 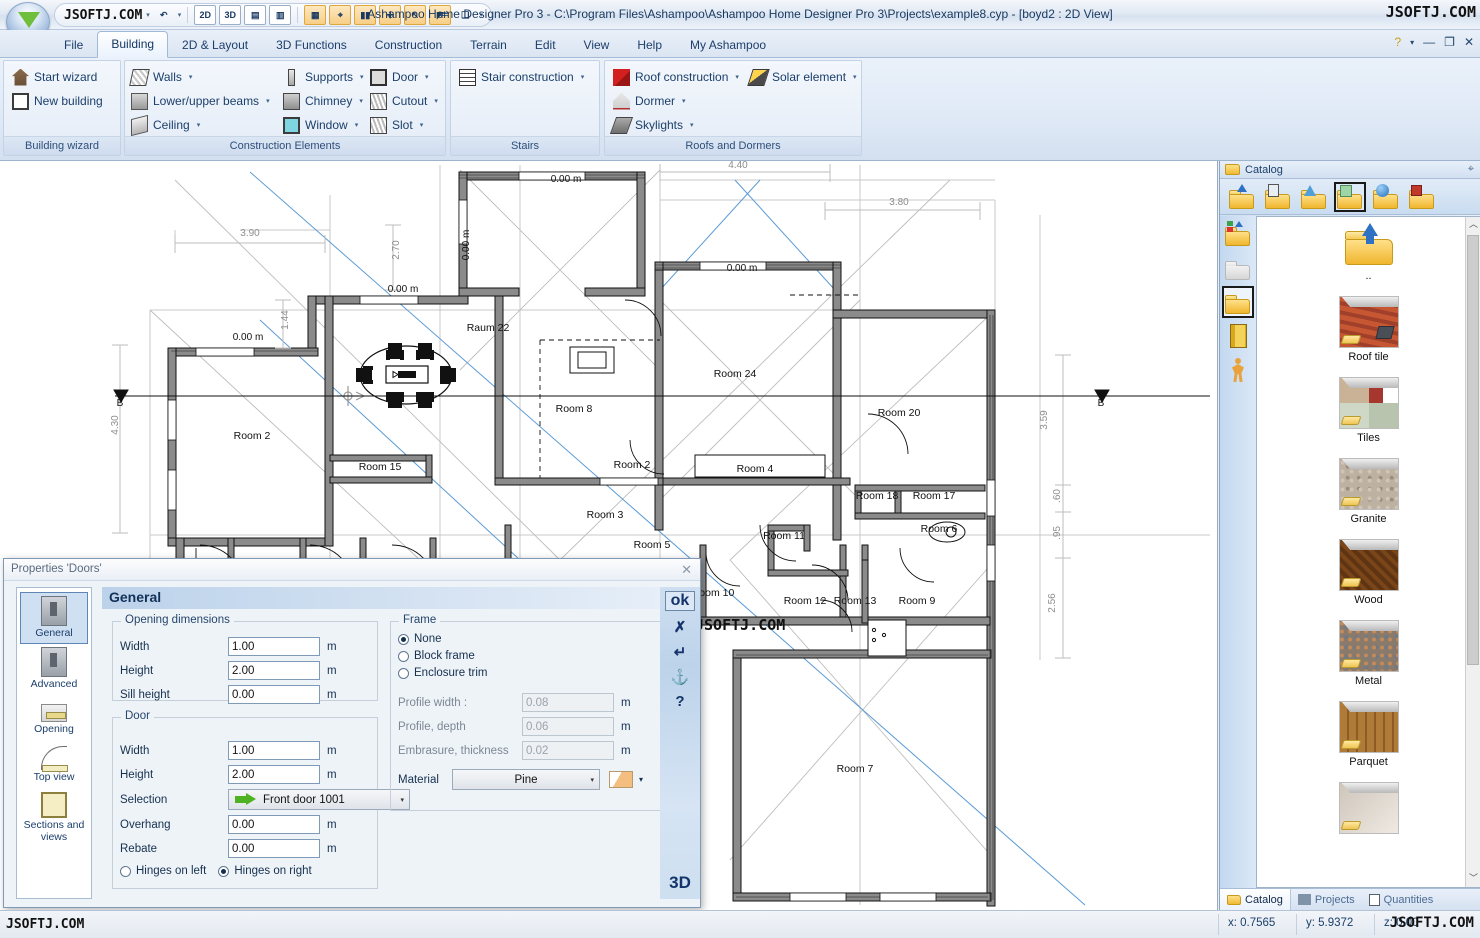 What do you see at coordinates (274, 848) in the screenshot?
I see `input-rebate: 0.00` at bounding box center [274, 848].